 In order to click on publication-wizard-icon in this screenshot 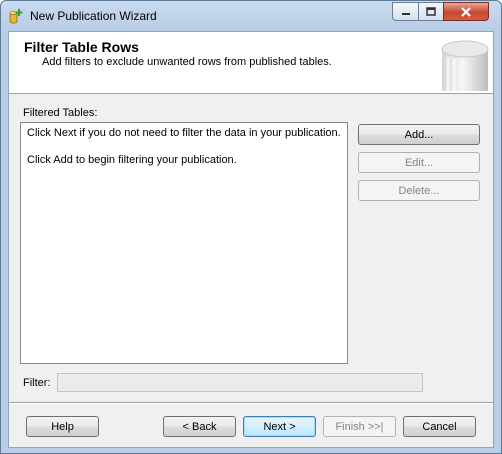, I will do `click(16, 16)`.